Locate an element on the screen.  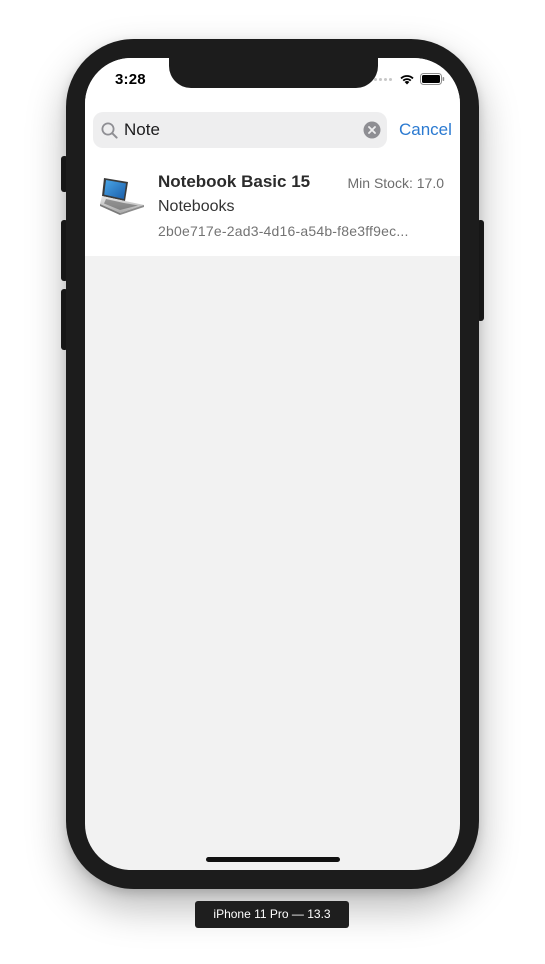
result-title: Notebook Basic 15 is located at coordinates (234, 181).